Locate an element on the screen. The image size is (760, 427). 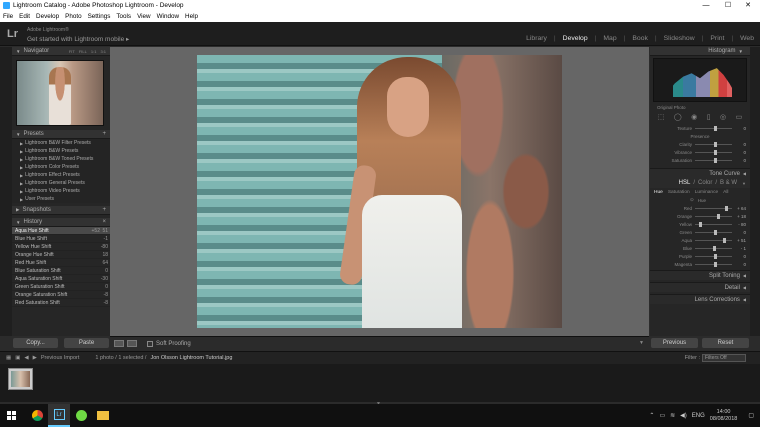
history-item: Red Hue Shift 64 is located at coordinates (61, 263).